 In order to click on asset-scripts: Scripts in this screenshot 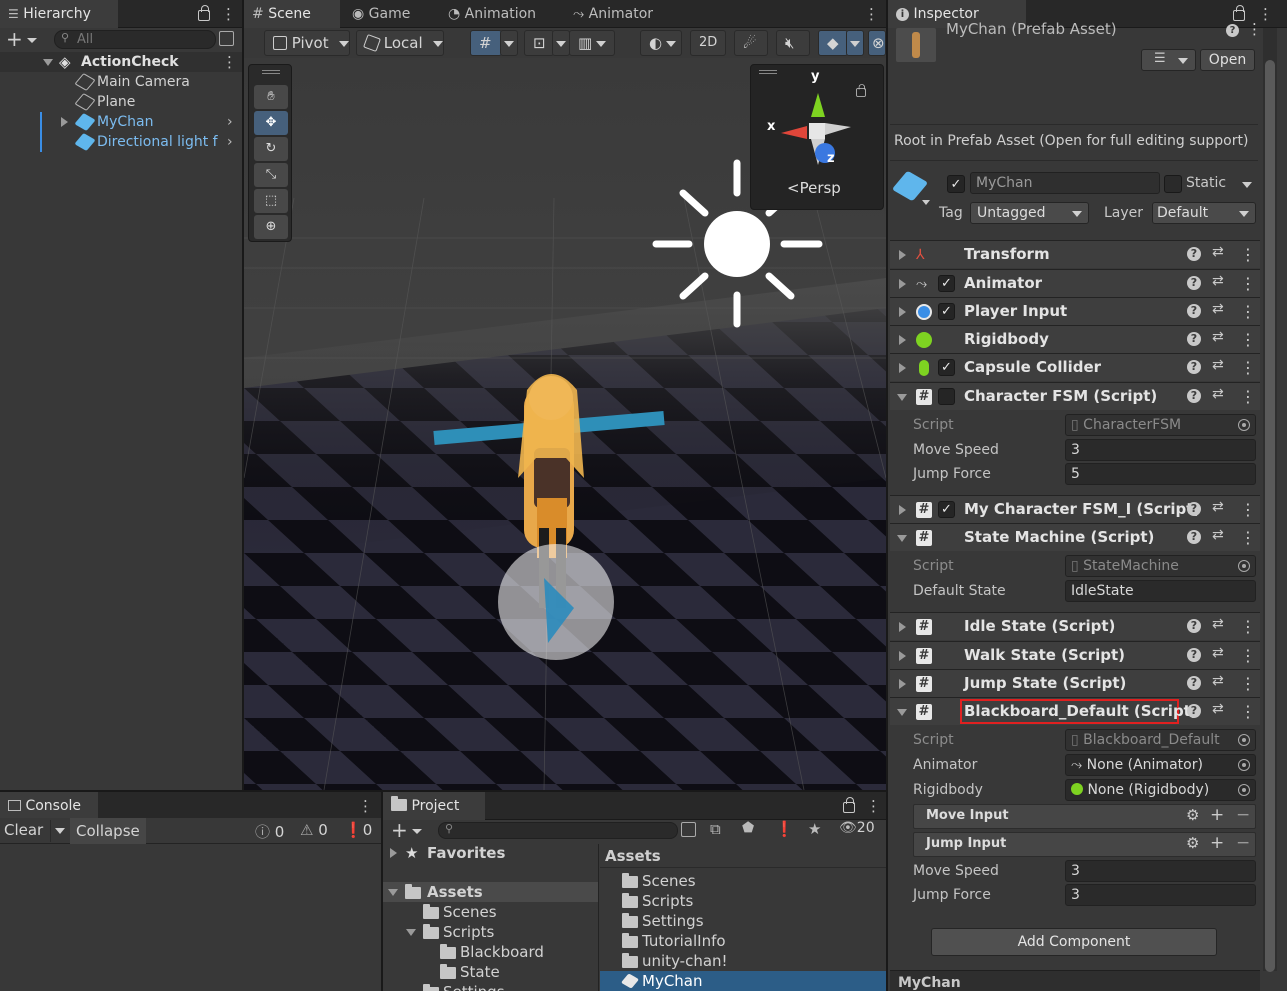, I will do `click(743, 901)`.